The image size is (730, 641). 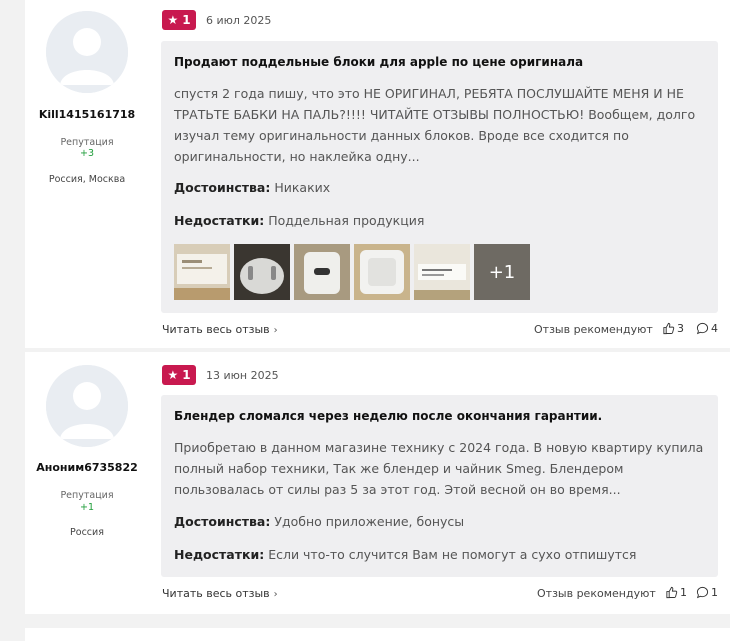 What do you see at coordinates (302, 187) in the screenshot?
I see `pros-text: Никаких` at bounding box center [302, 187].